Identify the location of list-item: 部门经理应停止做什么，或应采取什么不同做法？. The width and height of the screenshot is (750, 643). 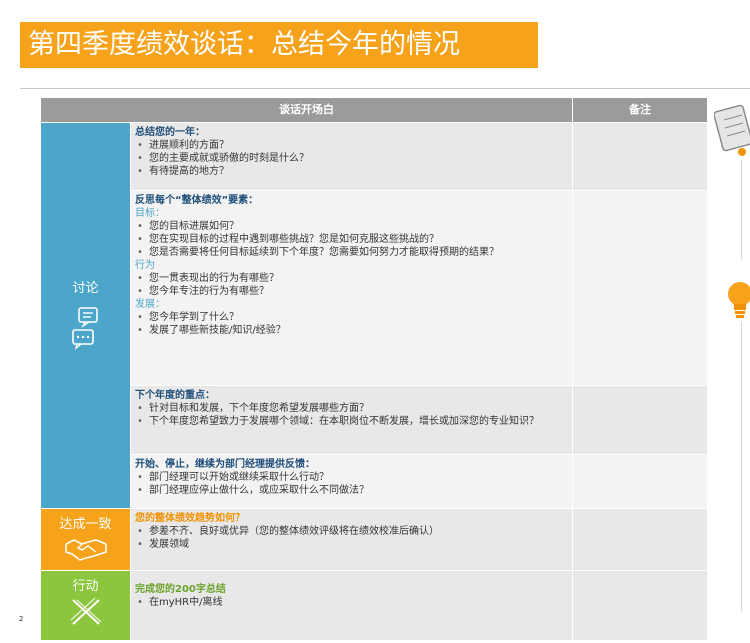
(350, 490).